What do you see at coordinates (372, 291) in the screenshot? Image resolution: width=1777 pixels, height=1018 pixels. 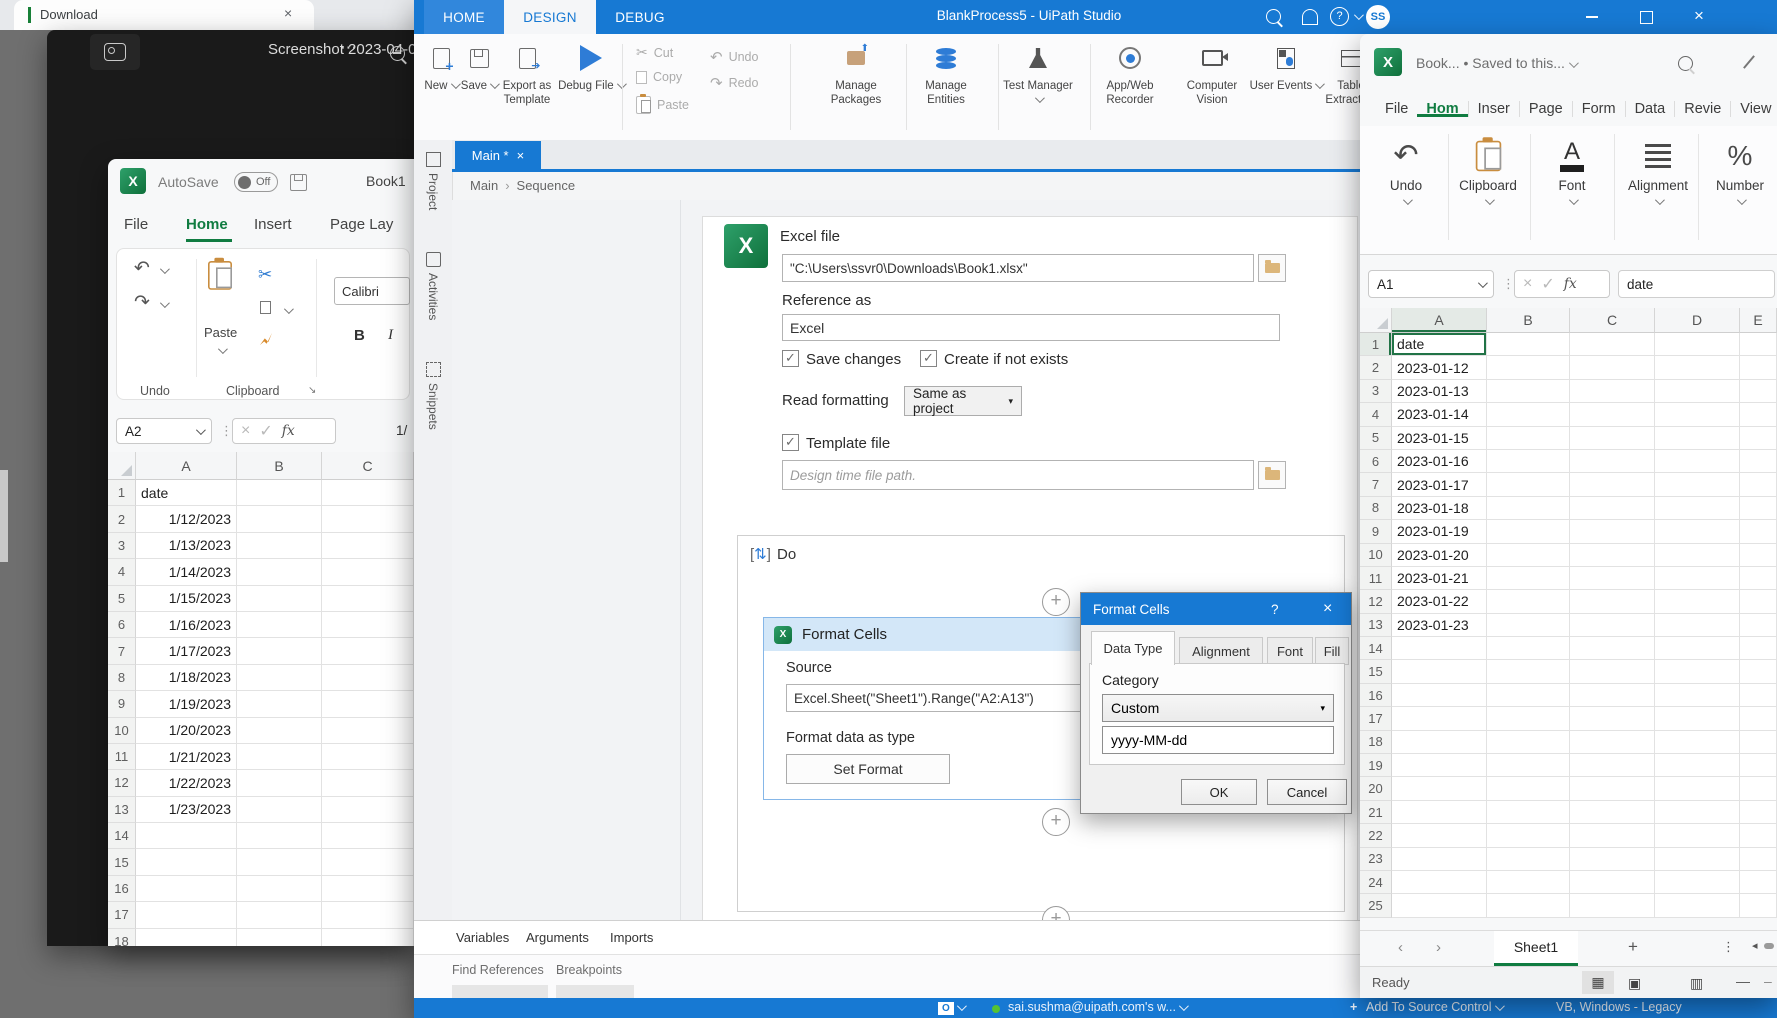 I see `font-name-select: Calibri` at bounding box center [372, 291].